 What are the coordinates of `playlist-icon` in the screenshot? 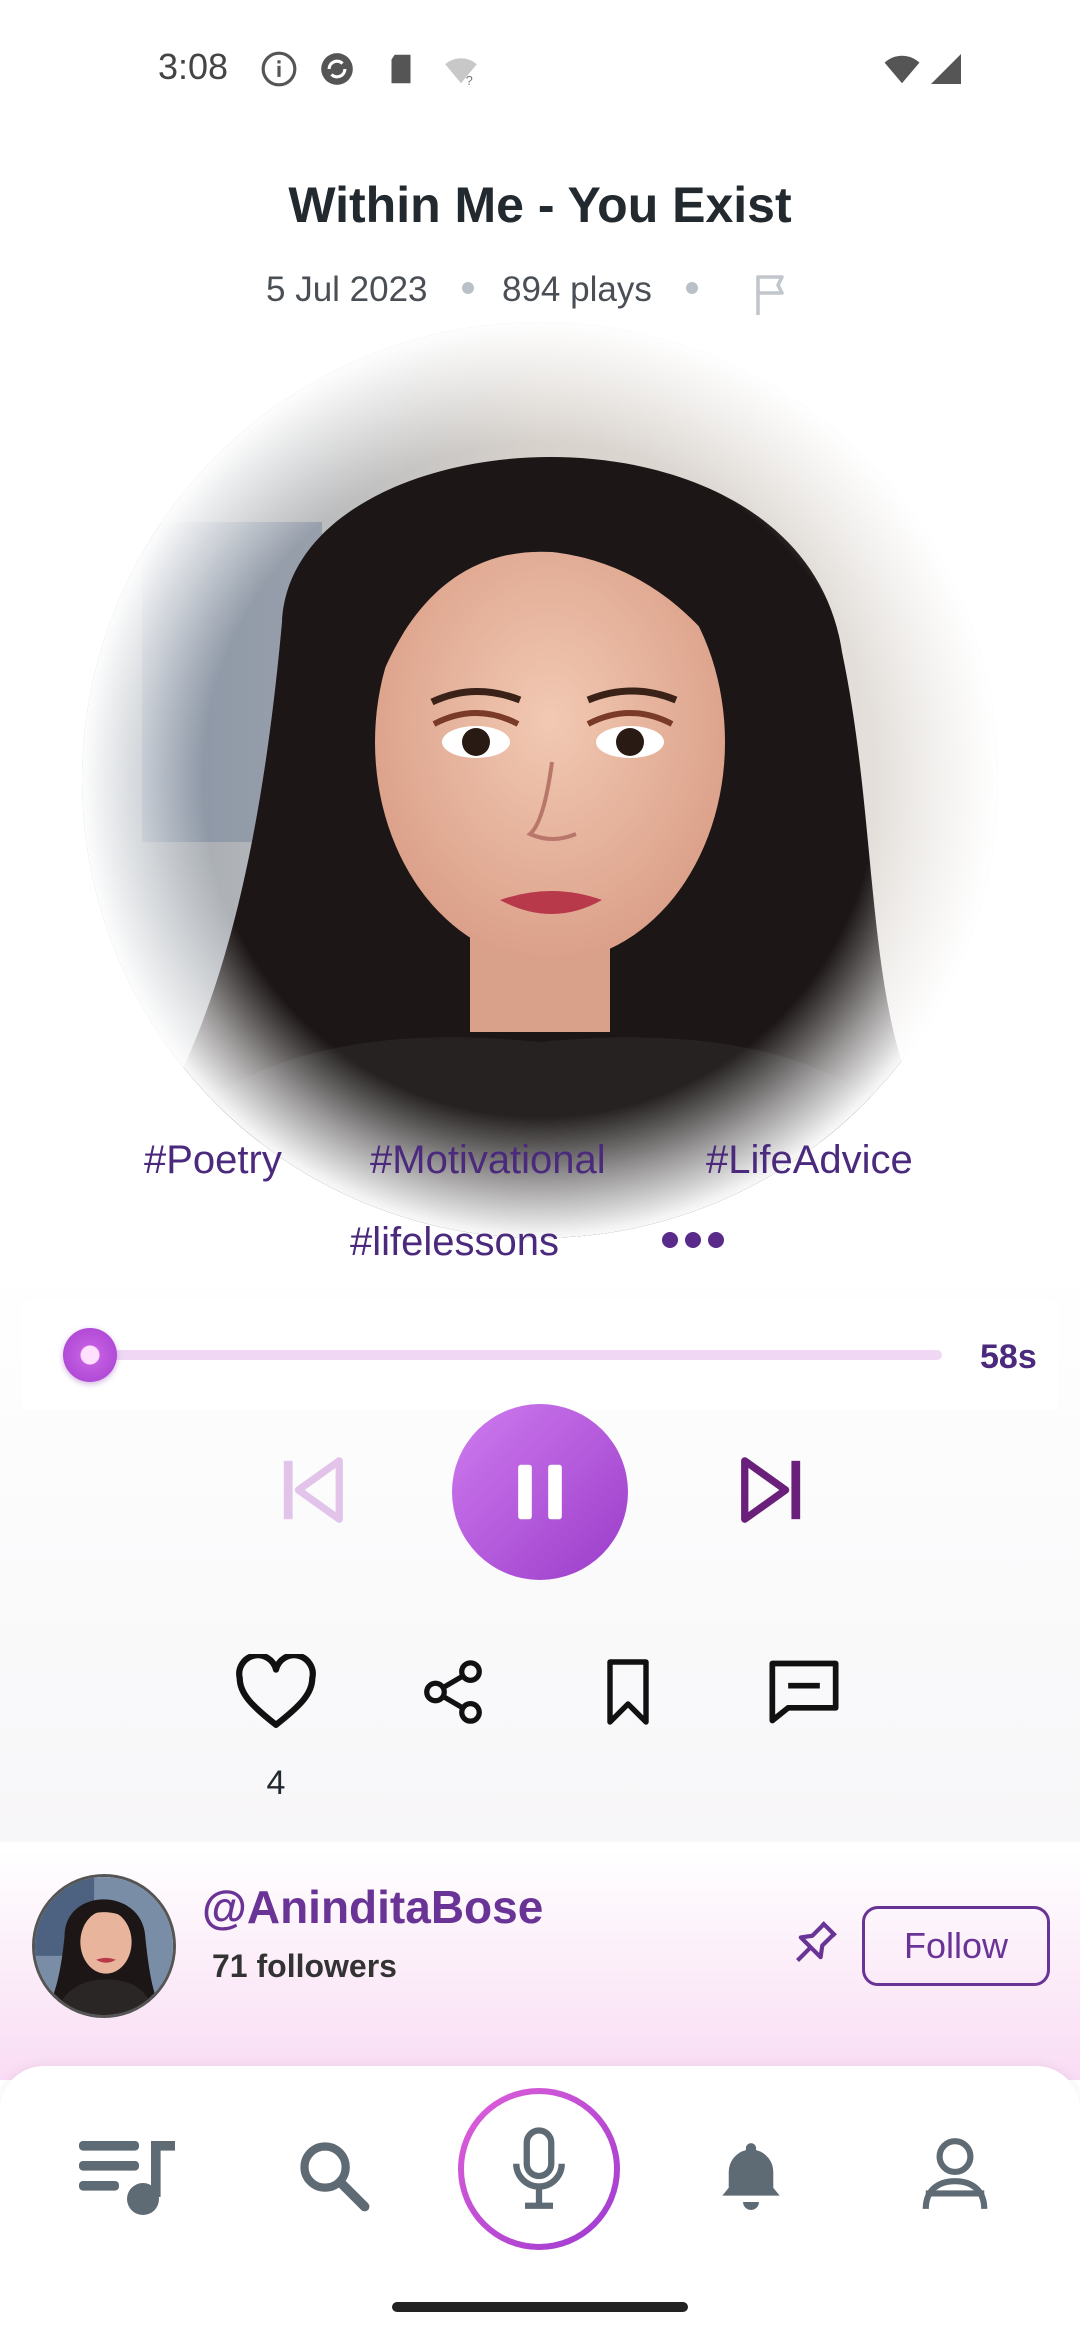 It's located at (127, 2178).